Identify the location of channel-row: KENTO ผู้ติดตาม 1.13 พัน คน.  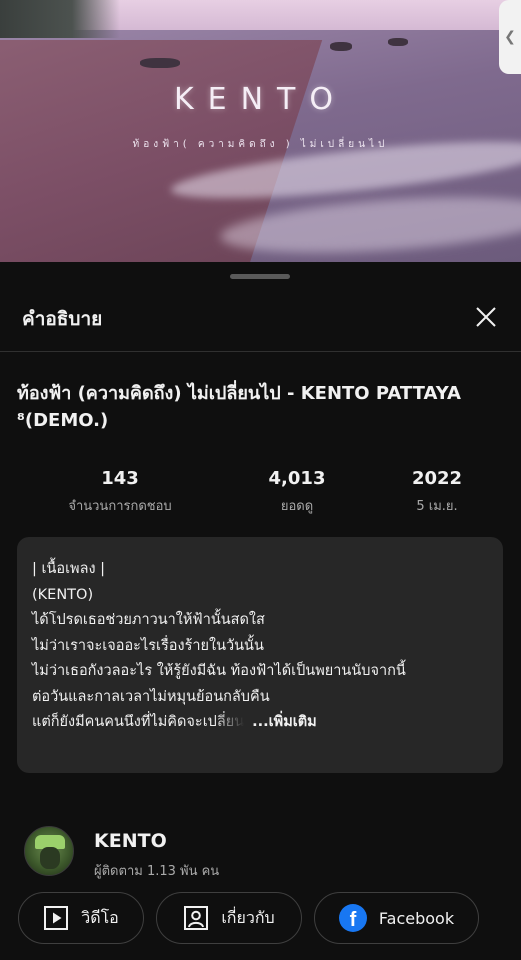
(260, 855).